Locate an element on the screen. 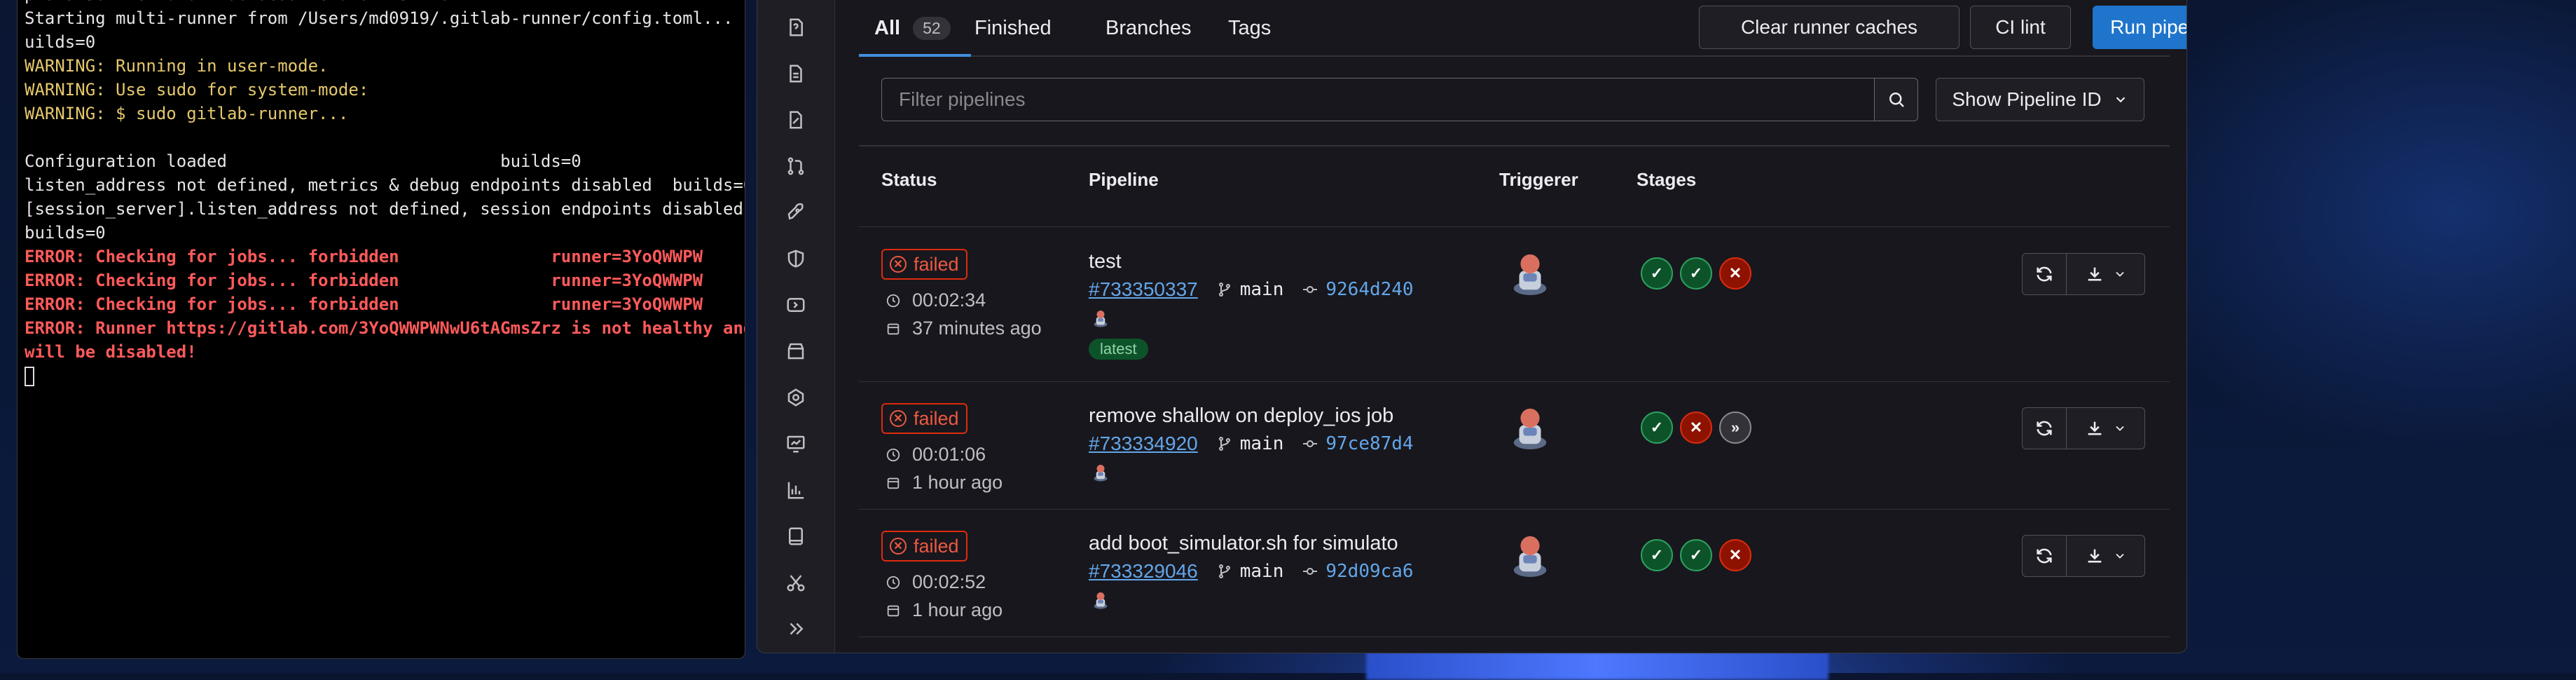 The height and width of the screenshot is (680, 2576). commit-ref: 92d09ca6 is located at coordinates (1358, 571).